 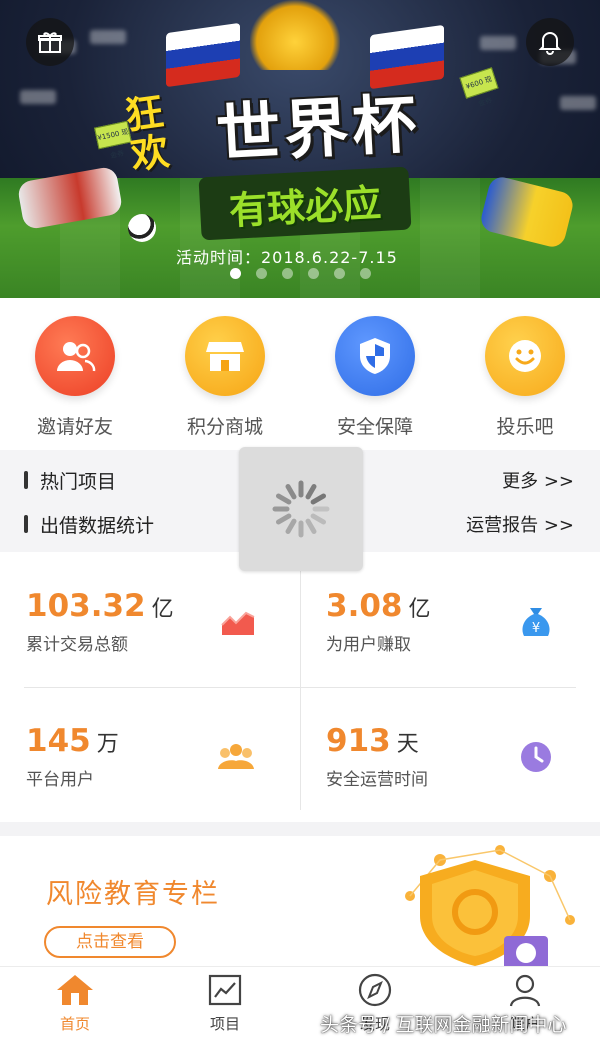 What do you see at coordinates (74, 427) in the screenshot?
I see `invite-label: 邀请好友` at bounding box center [74, 427].